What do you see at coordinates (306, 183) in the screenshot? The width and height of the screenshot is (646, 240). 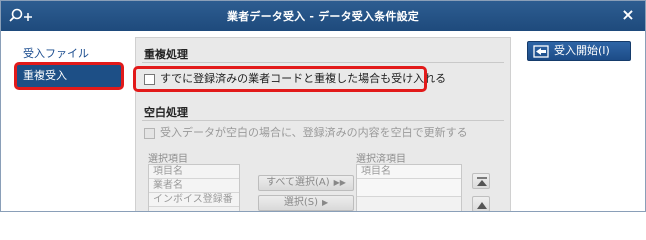 I see `select-all-button: すべて選択(A) ▶▶` at bounding box center [306, 183].